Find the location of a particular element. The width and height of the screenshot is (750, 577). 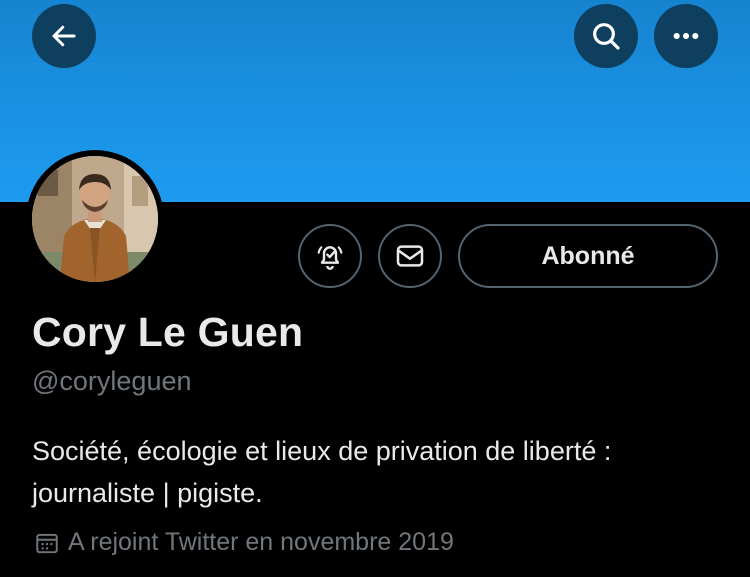

search-button is located at coordinates (606, 36).